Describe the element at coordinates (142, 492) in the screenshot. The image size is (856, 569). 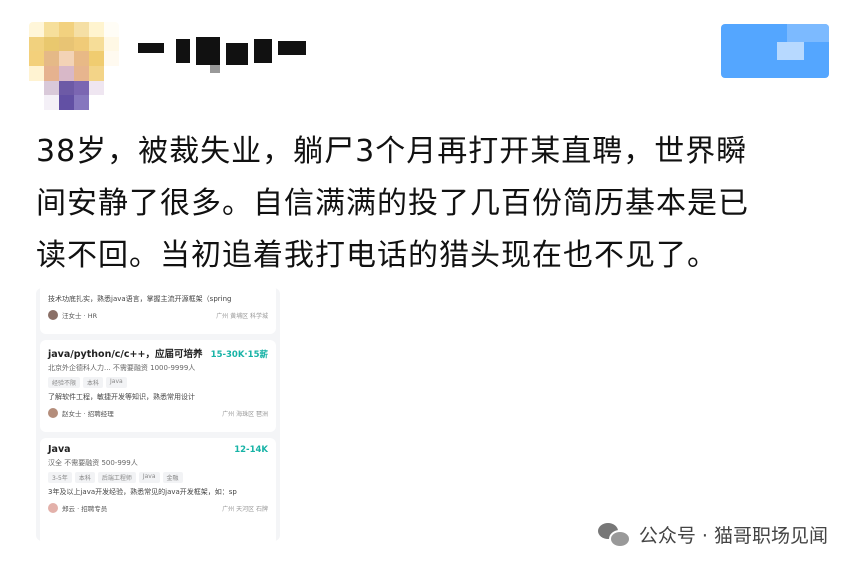
I see `job-description: 3年及以上java开发经验，熟悉常见的java开发框架，如：sp` at that location.